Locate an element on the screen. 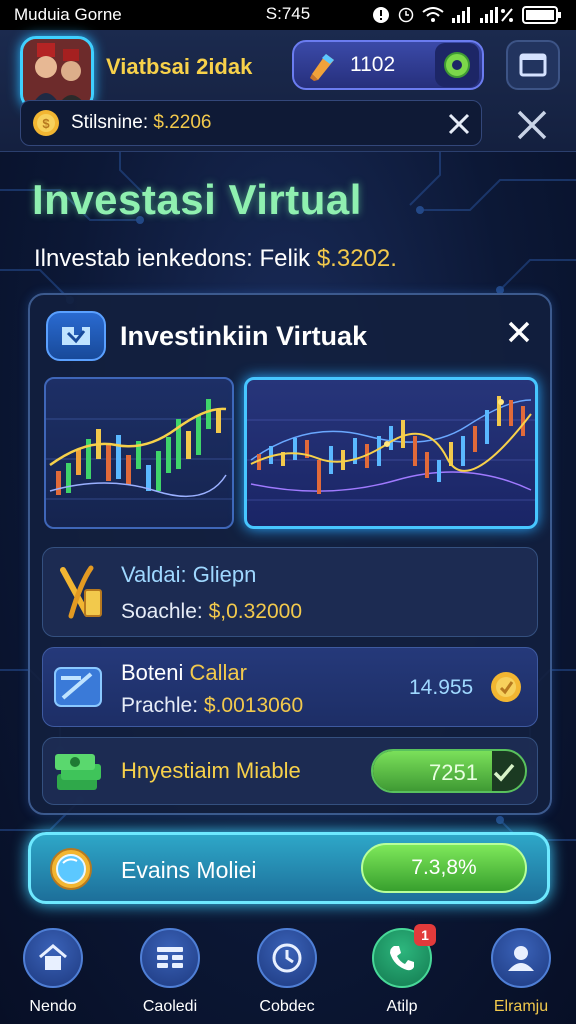  bottom-nav: Nendo Caoledi Cobdec 1 Atilp Elramju is located at coordinates (288, 974).